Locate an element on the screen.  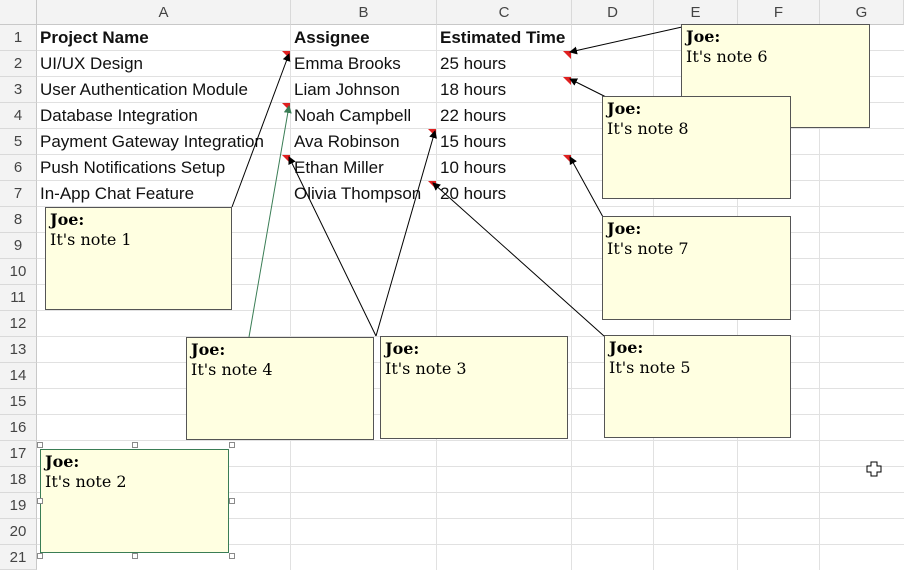
comment-note-1: Joe: It's note 1 is located at coordinates (138, 258).